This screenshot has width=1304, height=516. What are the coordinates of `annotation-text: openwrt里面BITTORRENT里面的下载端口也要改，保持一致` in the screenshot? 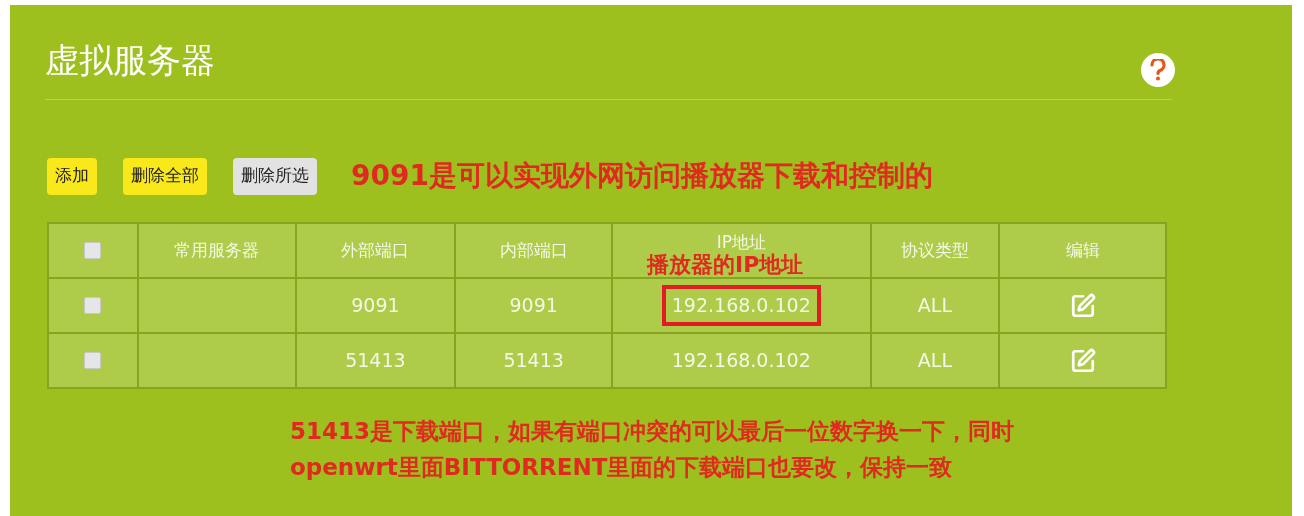 It's located at (622, 467).